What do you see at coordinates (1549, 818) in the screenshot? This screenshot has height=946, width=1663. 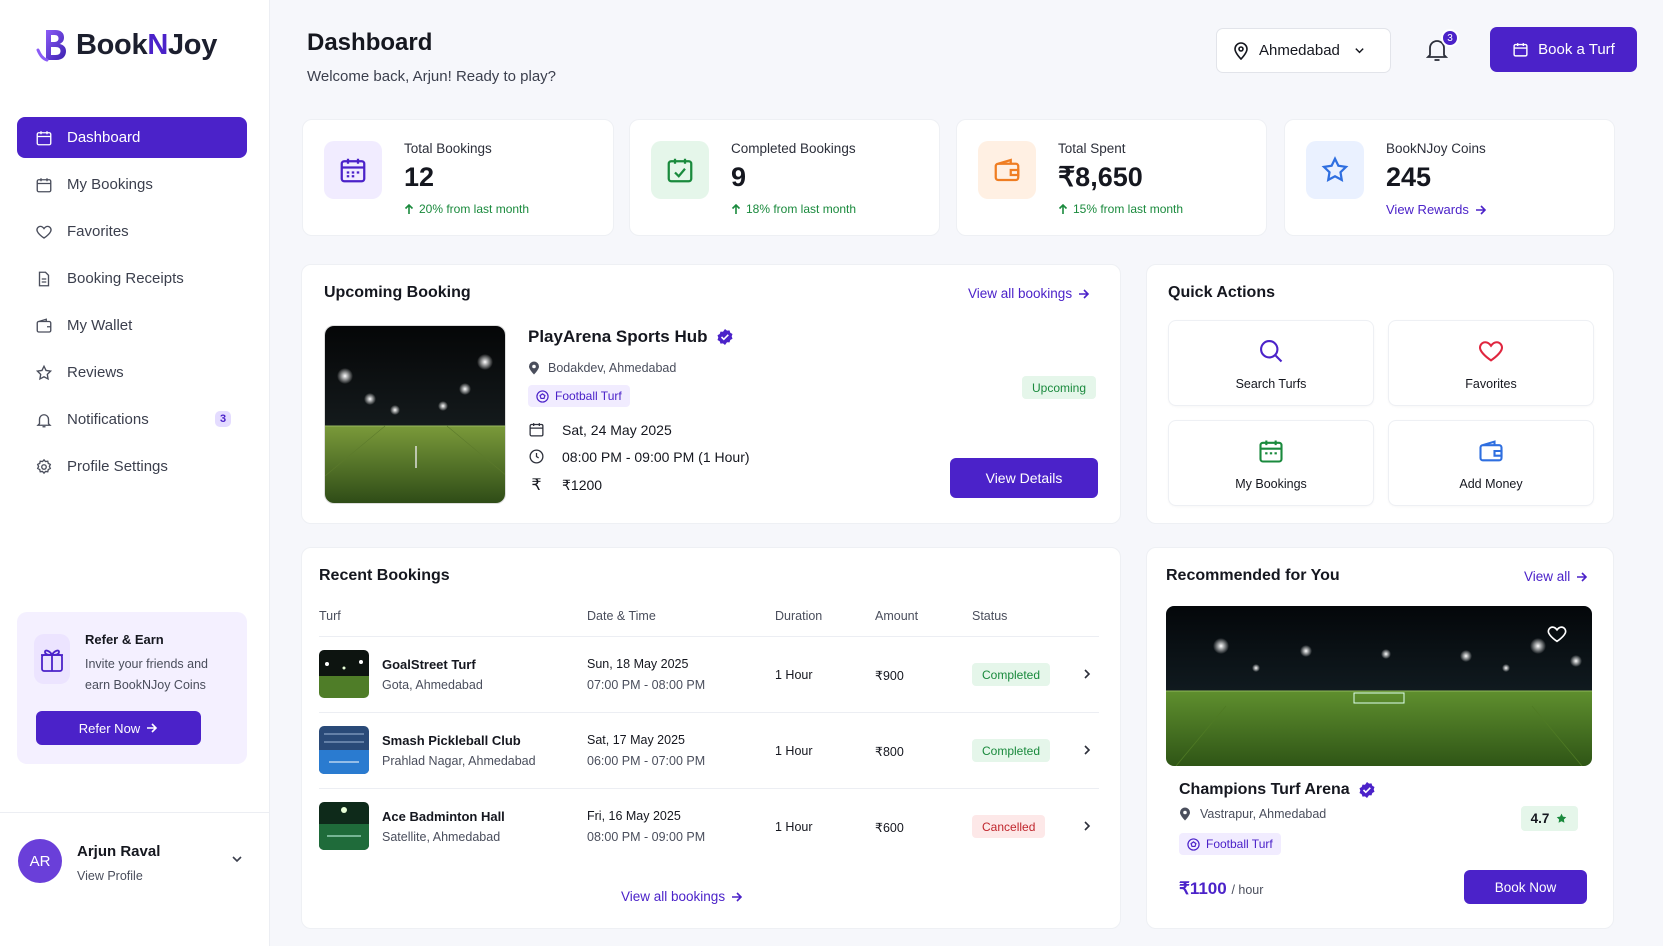 I see `rating-badge: 4.7` at bounding box center [1549, 818].